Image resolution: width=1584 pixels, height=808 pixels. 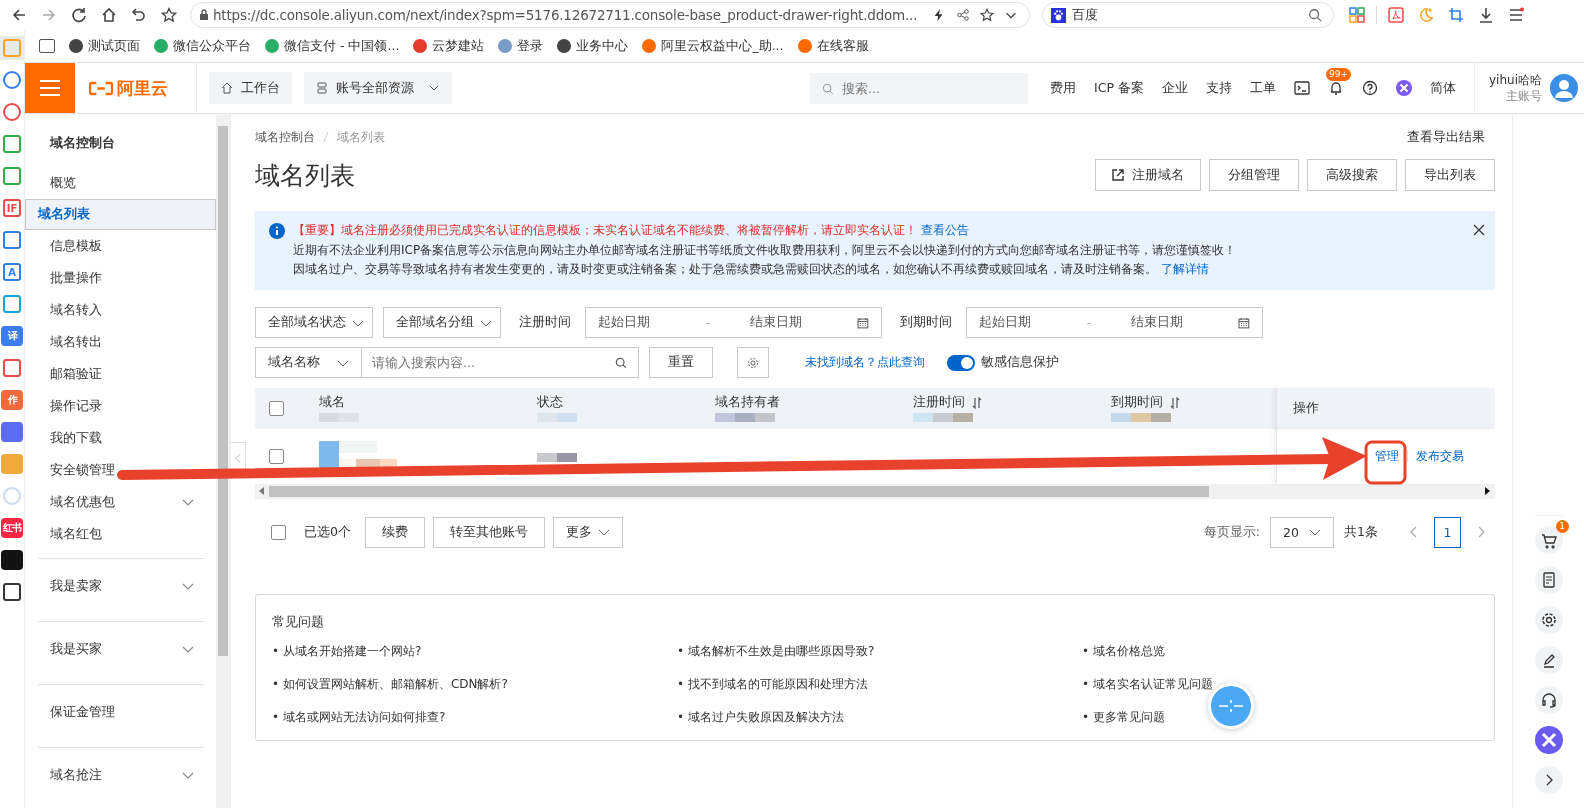 I want to click on bulk-action-button: 转至其他账号, so click(x=488, y=532).